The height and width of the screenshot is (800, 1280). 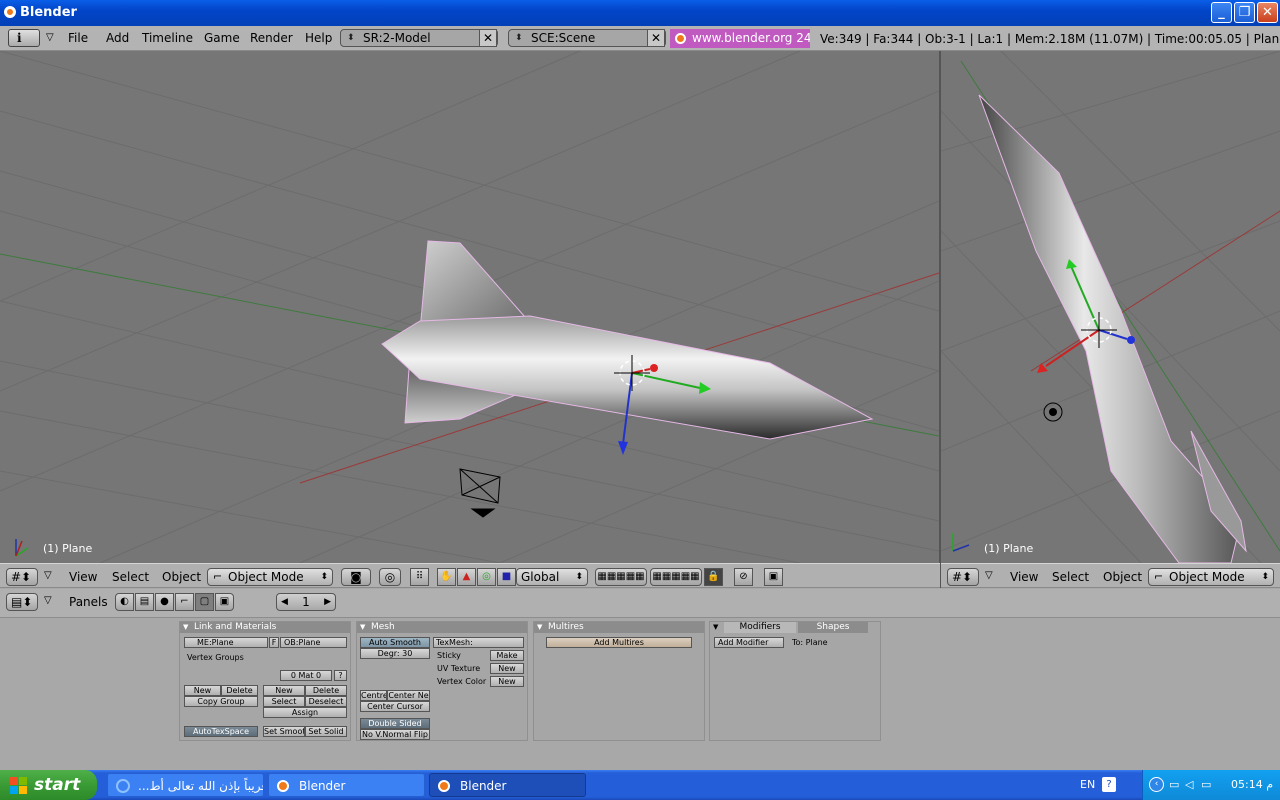 What do you see at coordinates (326, 690) in the screenshot?
I see `material-delete-button: Delete` at bounding box center [326, 690].